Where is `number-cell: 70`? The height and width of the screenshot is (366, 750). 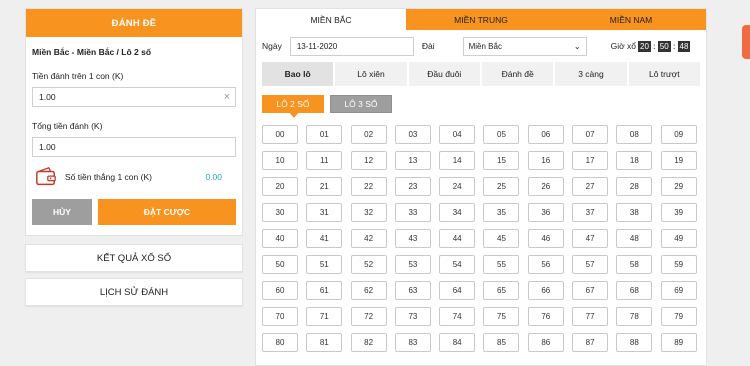
number-cell: 70 is located at coordinates (280, 316).